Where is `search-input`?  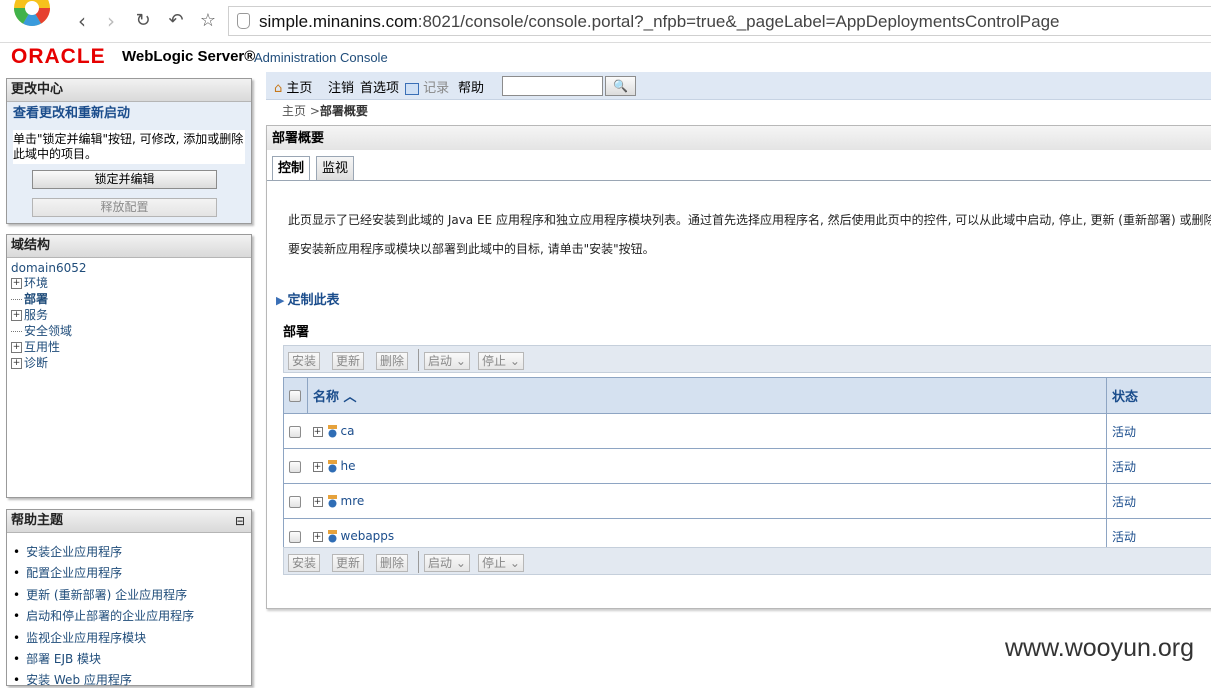 search-input is located at coordinates (552, 86).